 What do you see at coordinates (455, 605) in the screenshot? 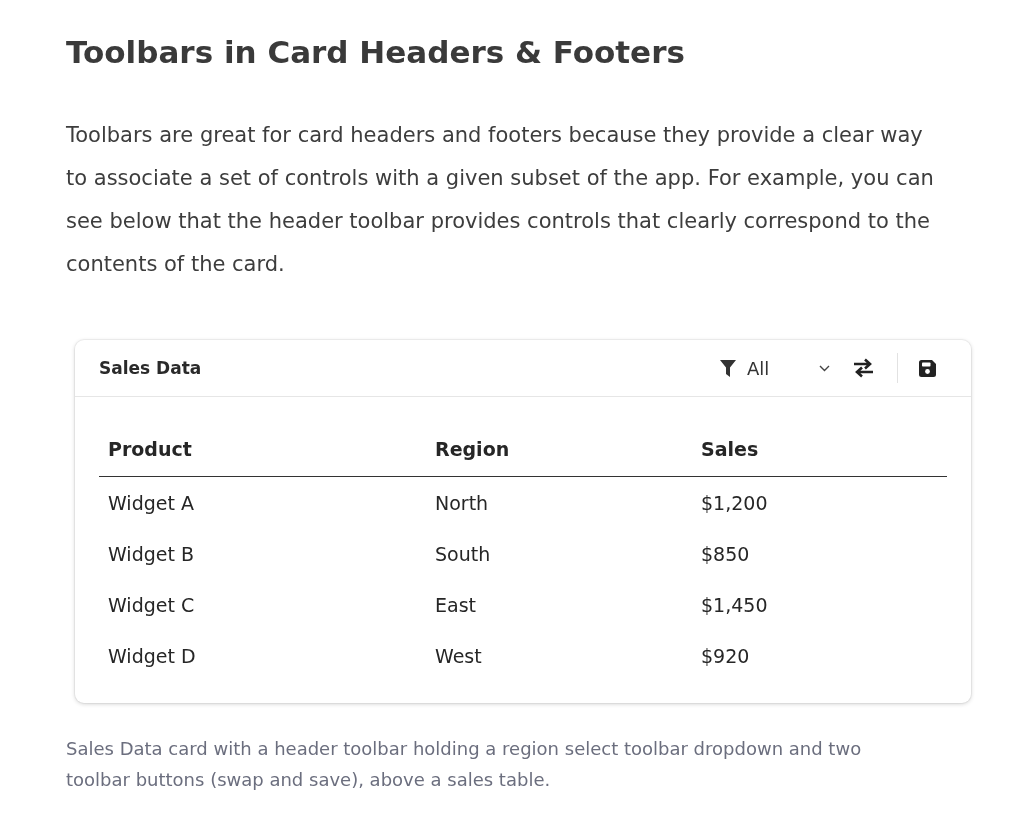
I see `table-cell-text: East` at bounding box center [455, 605].